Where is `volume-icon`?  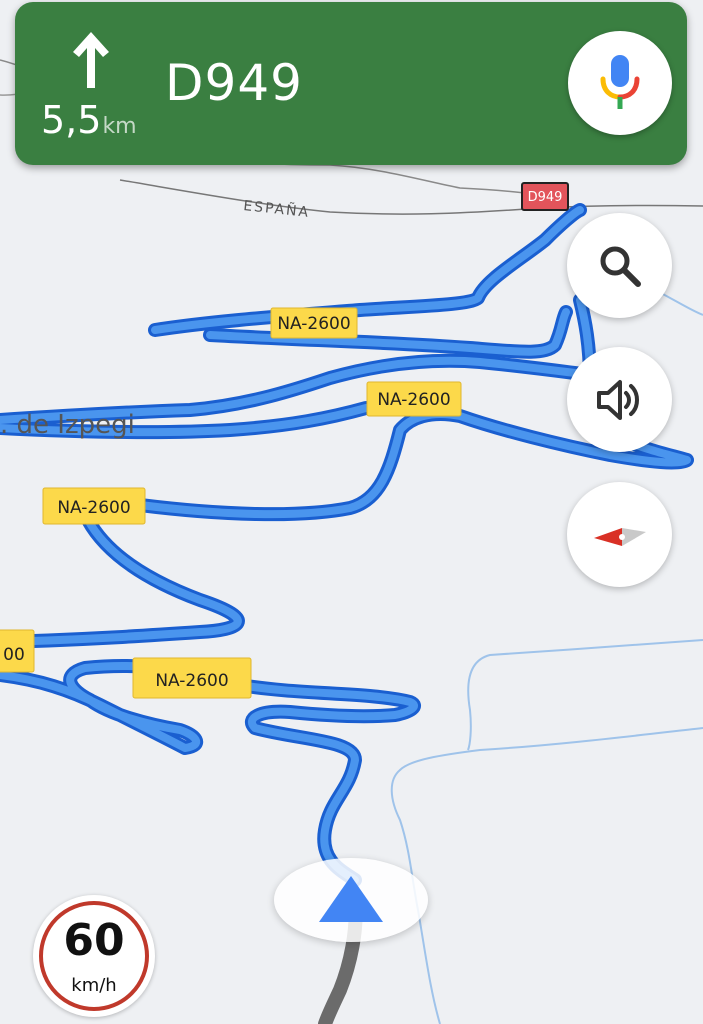 volume-icon is located at coordinates (617, 399).